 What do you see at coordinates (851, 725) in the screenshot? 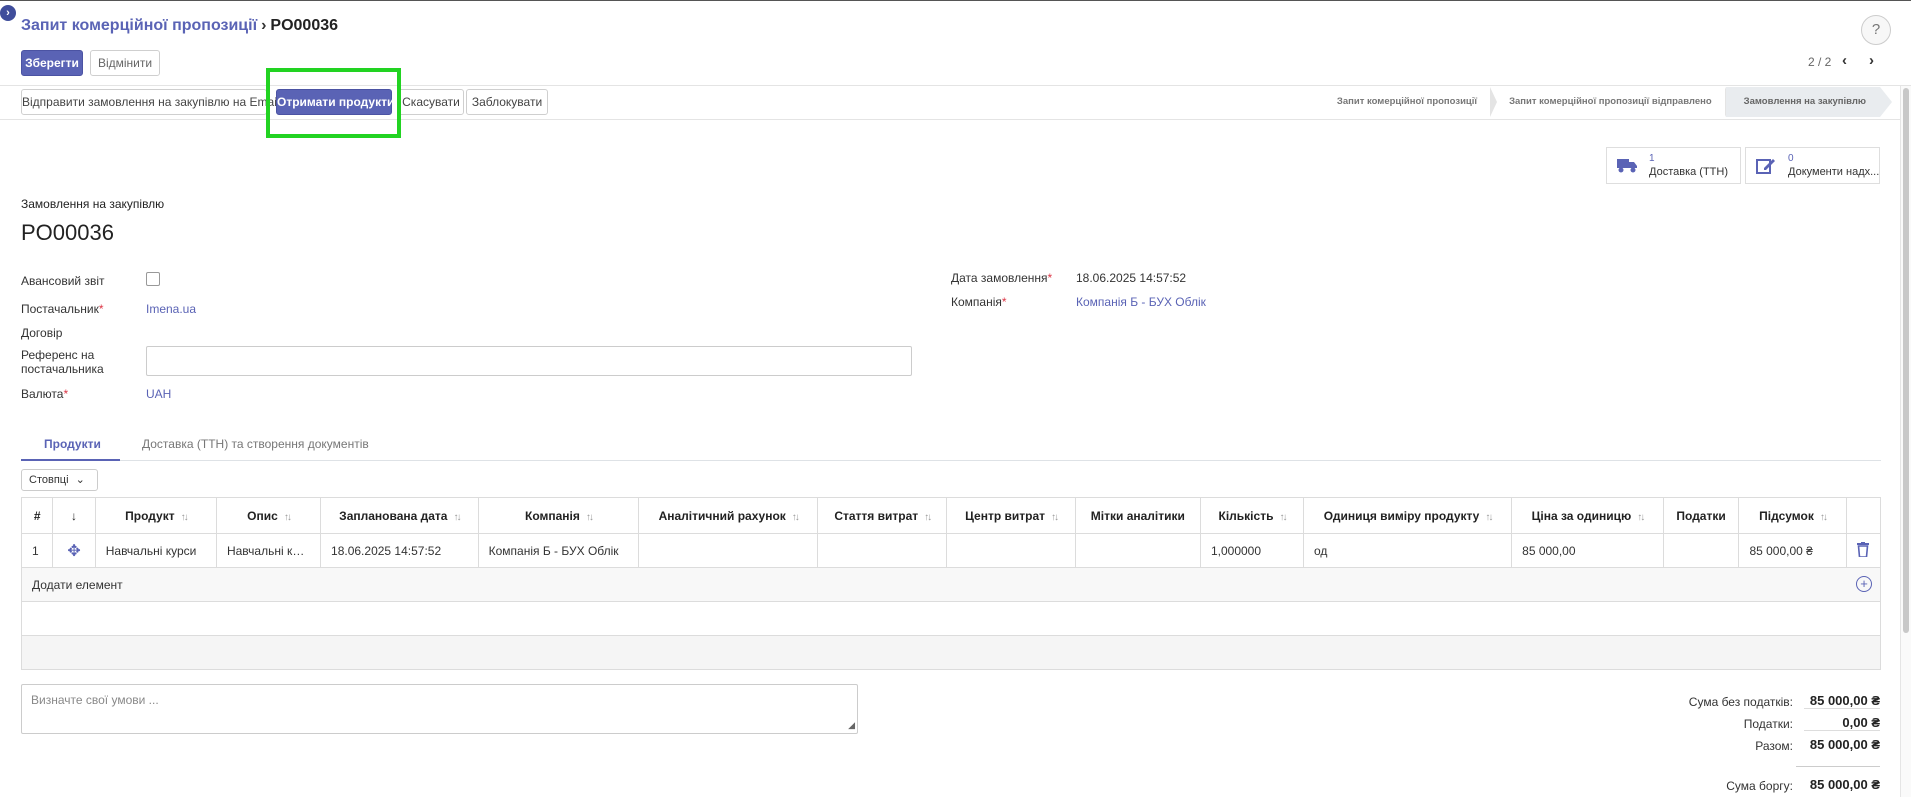
I see `resize-grip-icon: ◢` at bounding box center [851, 725].